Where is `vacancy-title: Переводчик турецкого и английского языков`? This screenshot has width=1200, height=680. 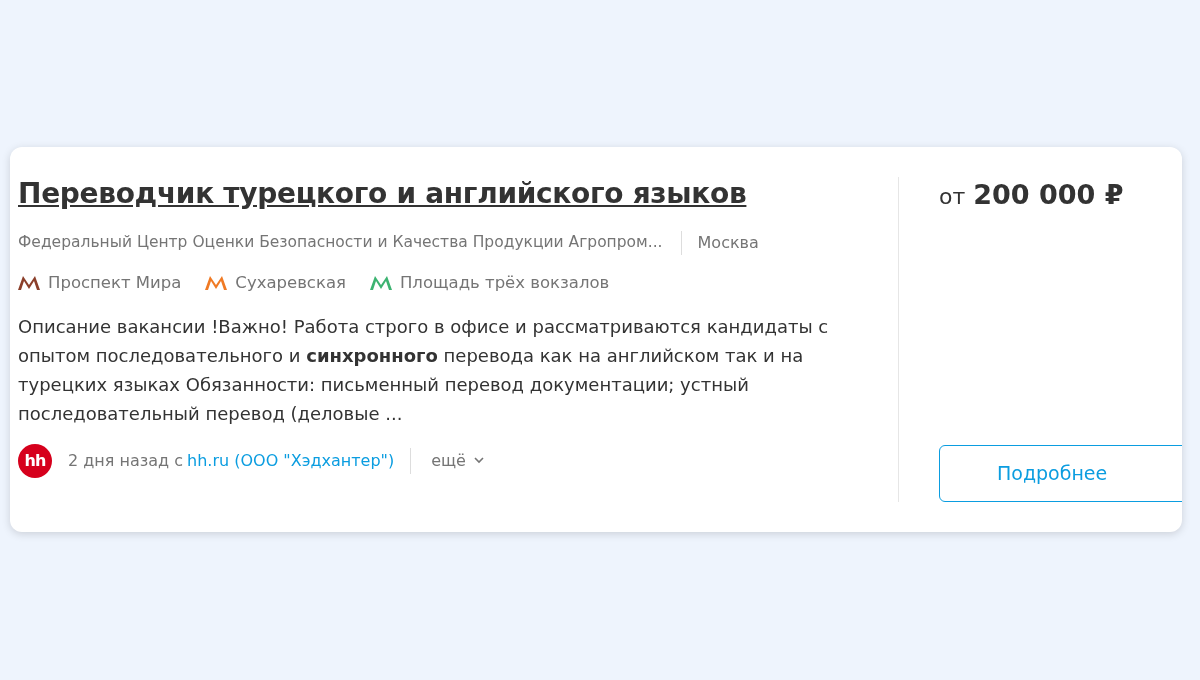 vacancy-title: Переводчик турецкого и английского языков is located at coordinates (382, 194).